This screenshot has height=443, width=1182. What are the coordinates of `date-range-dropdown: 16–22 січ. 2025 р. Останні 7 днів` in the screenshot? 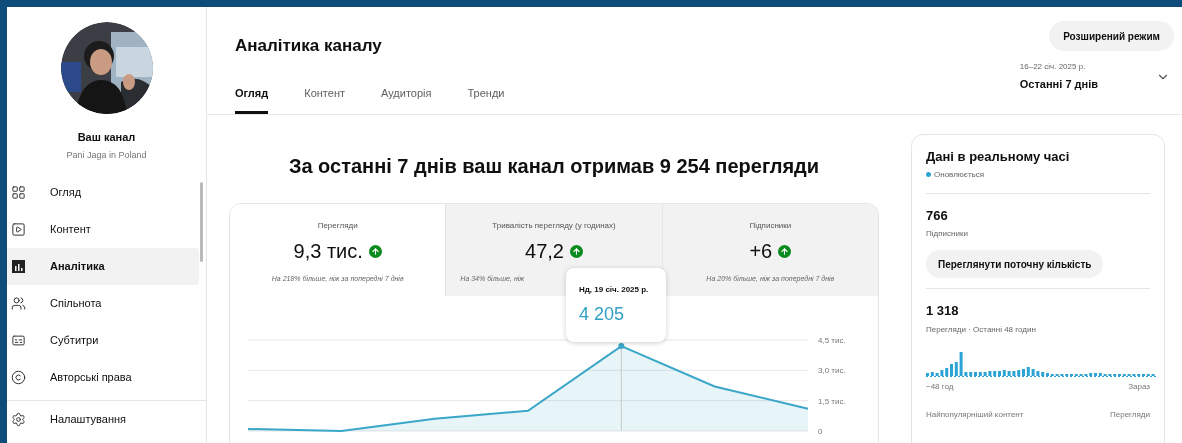 It's located at (1094, 77).